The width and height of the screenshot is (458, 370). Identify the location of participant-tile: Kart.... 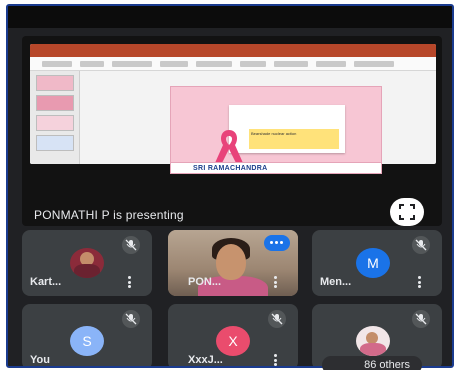
(87, 263).